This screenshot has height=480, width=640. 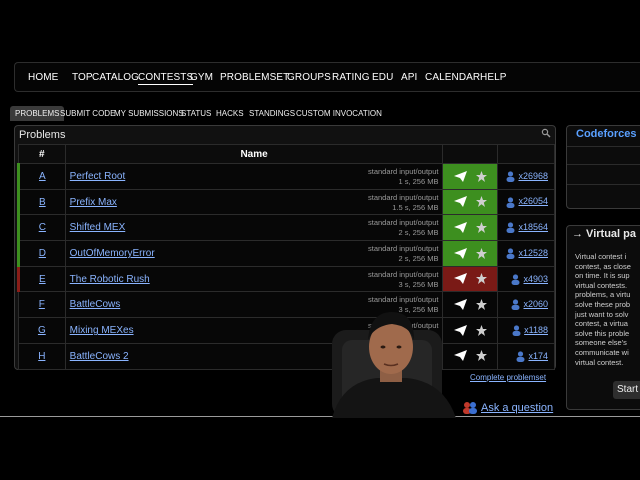 What do you see at coordinates (112, 253) in the screenshot?
I see `problem-name-link: OutOfMemoryError` at bounding box center [112, 253].